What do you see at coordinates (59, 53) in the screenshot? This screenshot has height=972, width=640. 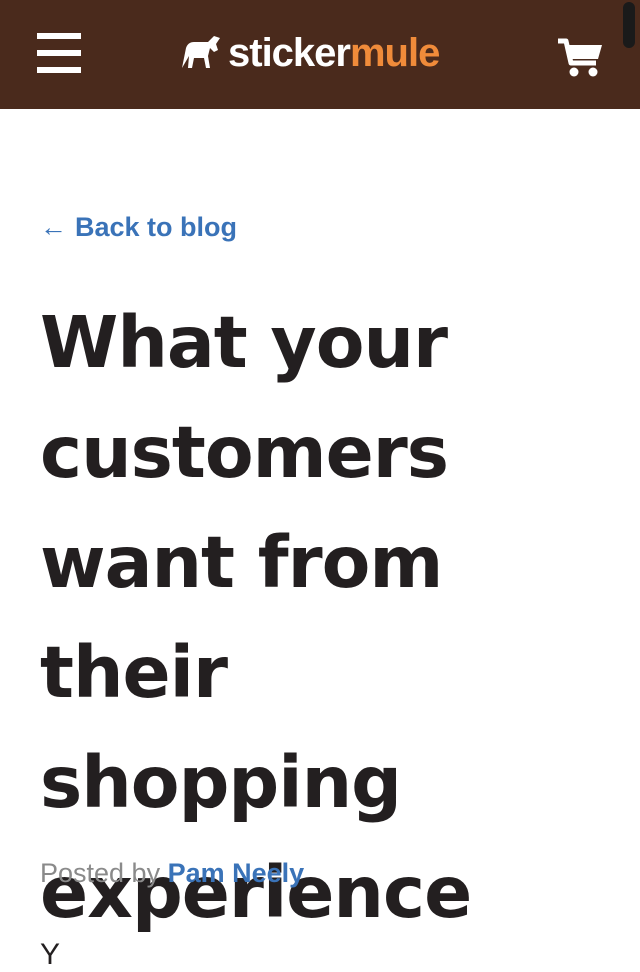 I see `hamburger-menu-icon` at bounding box center [59, 53].